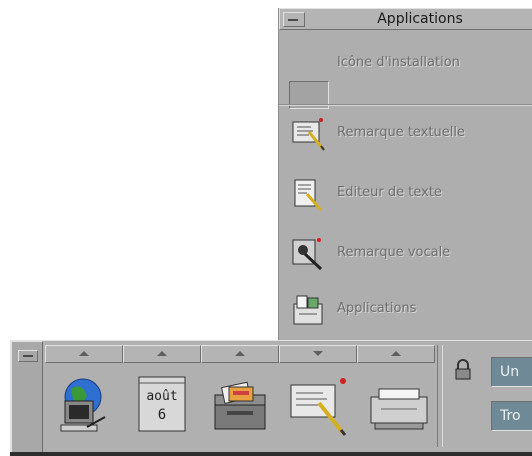  I want to click on subpanel-arrow-down, so click(318, 354).